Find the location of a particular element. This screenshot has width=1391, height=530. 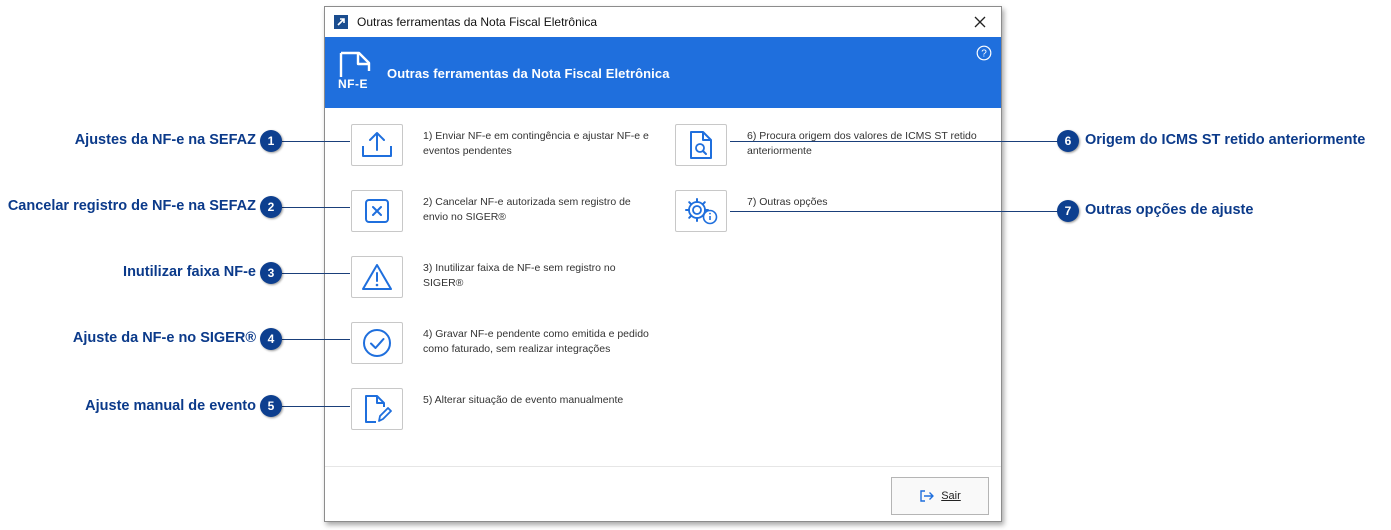

callout-badge-1: 1 is located at coordinates (271, 141).